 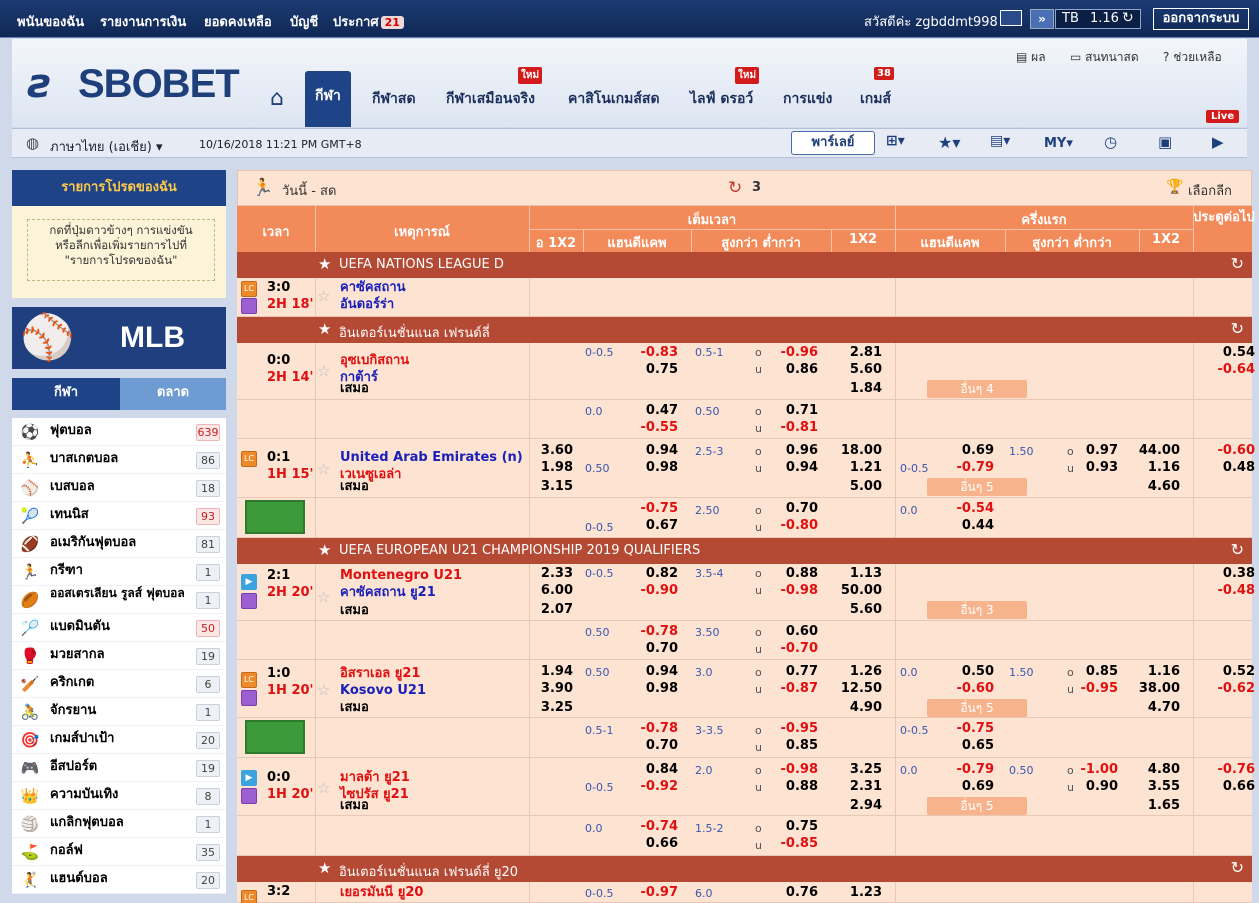 I want to click on odds-value: 0.98, so click(x=662, y=468).